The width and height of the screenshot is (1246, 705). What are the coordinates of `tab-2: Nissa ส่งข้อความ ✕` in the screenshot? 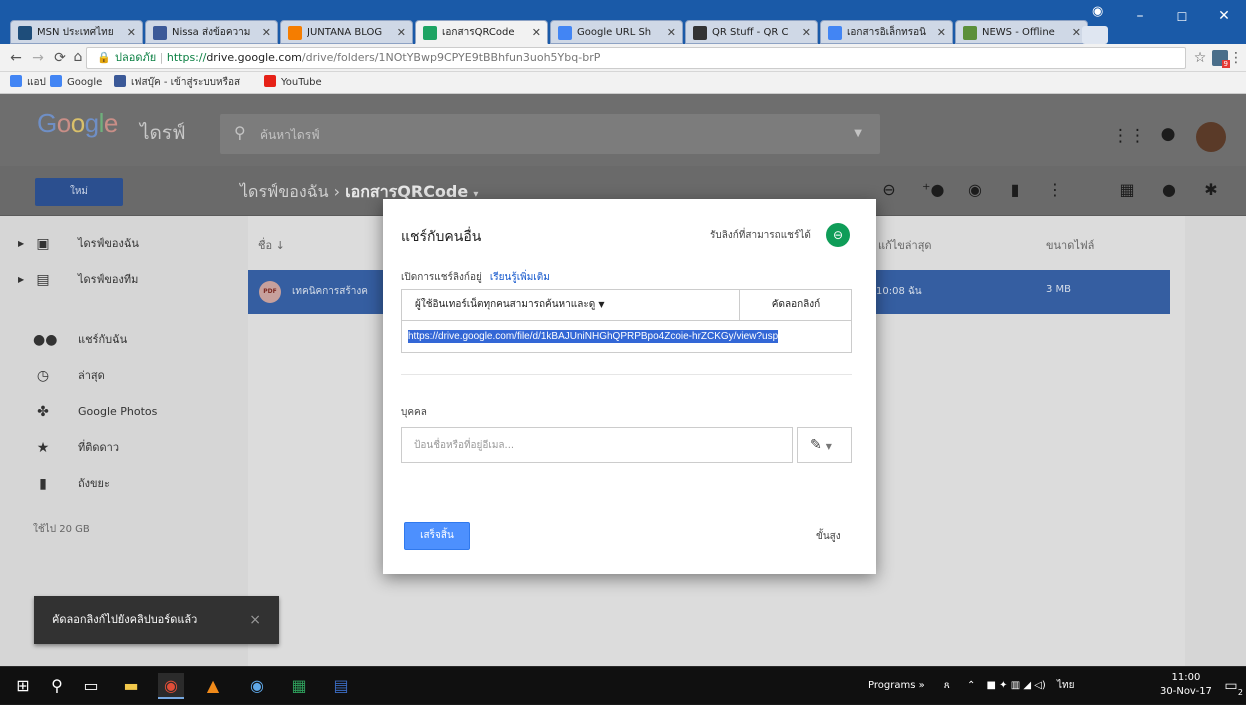 It's located at (211, 32).